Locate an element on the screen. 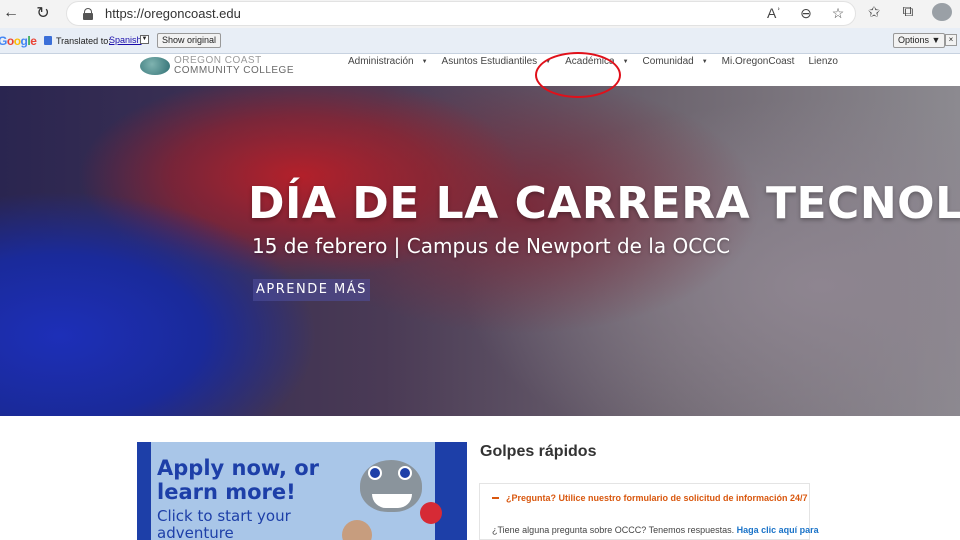 The width and height of the screenshot is (960, 540). browser-toolbar: ← ↻ https://oregoncoast.edu Aʾ ⊖ ☆ ✩ ⧉ is located at coordinates (480, 14).